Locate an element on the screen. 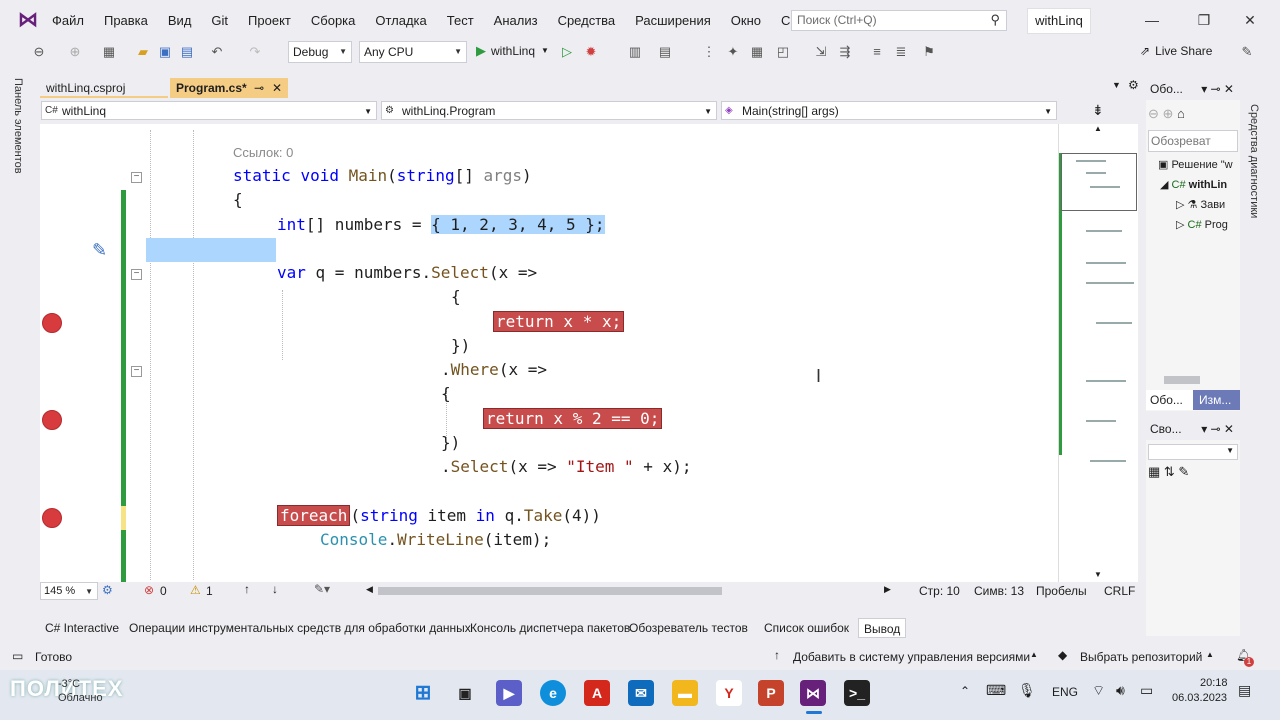 This screenshot has width=1280, height=720. intellicode-icon: ⚙ is located at coordinates (107, 590).